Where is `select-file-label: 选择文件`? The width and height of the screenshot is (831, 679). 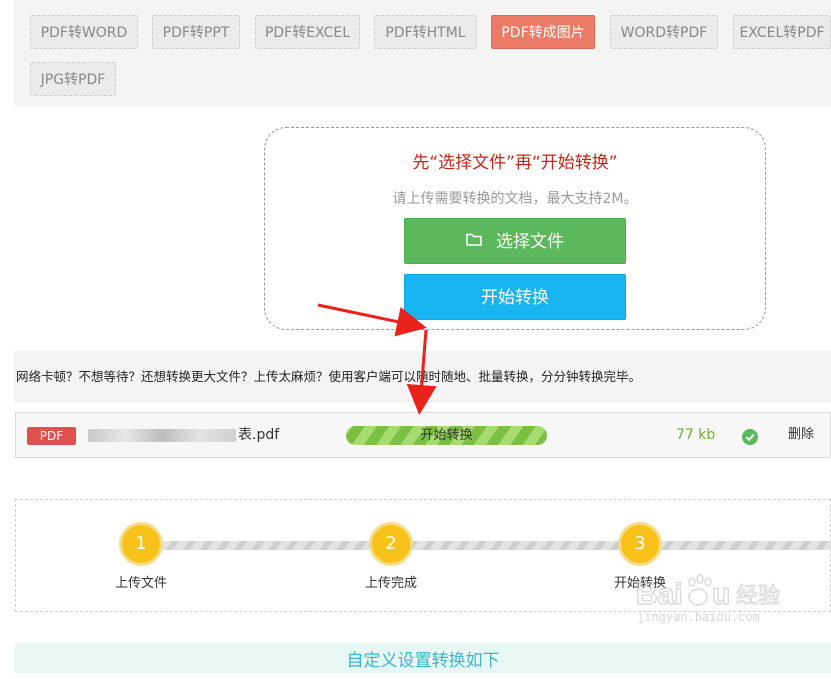 select-file-label: 选择文件 is located at coordinates (530, 242).